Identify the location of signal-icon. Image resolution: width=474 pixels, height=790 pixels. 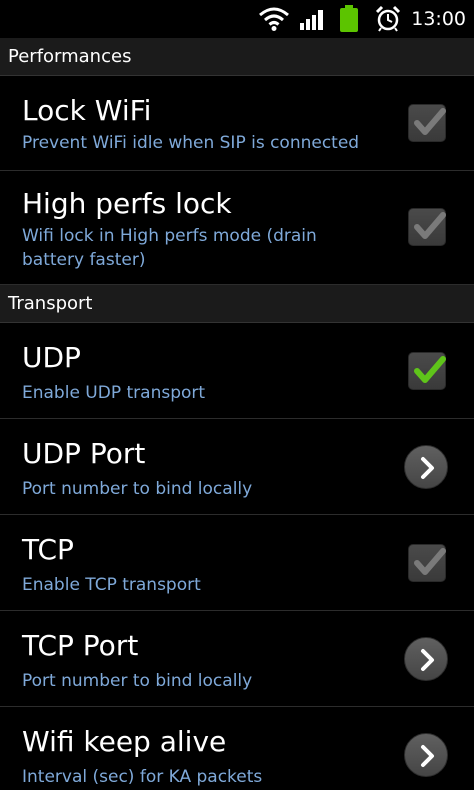
(311, 20).